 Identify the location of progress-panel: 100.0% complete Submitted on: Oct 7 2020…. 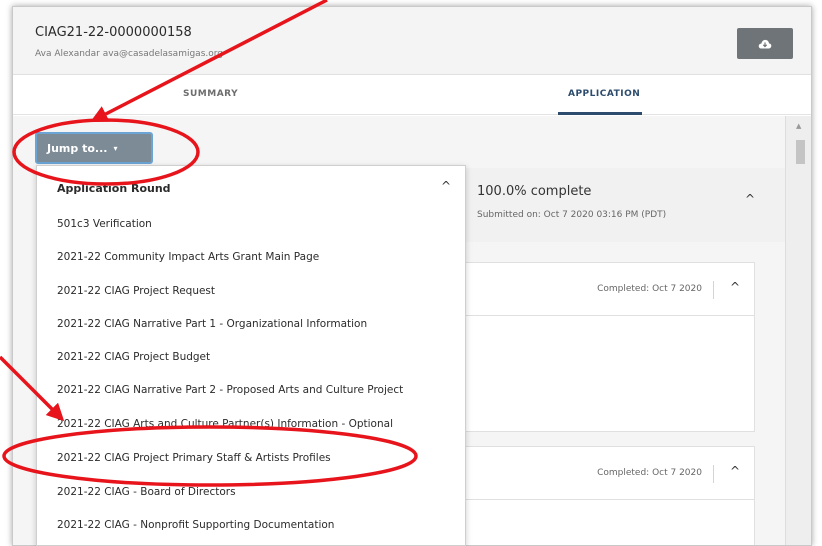
(624, 205).